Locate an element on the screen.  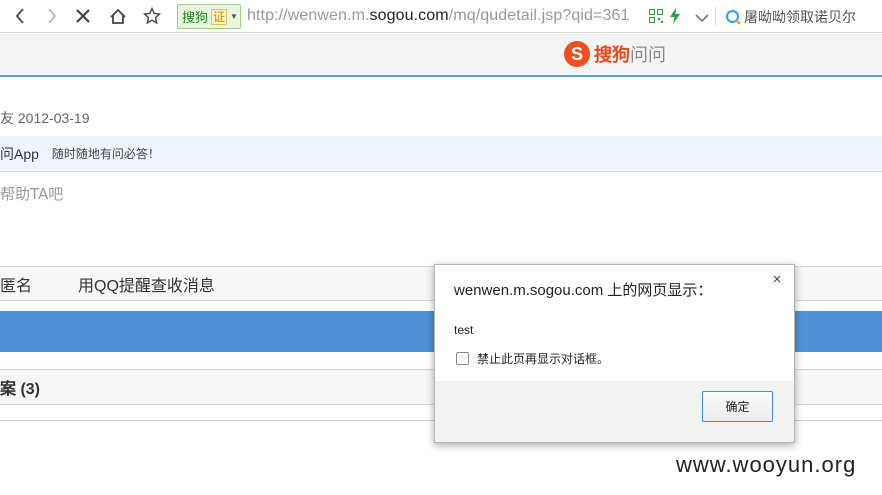
logo-text: 搜狗问问 is located at coordinates (630, 54).